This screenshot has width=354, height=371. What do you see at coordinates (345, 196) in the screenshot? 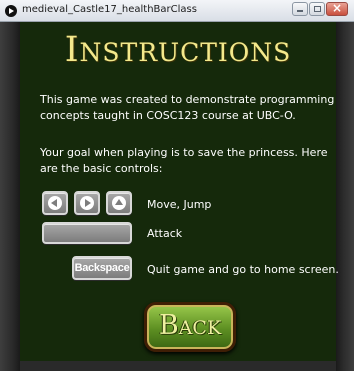
I see `window-border-right` at bounding box center [345, 196].